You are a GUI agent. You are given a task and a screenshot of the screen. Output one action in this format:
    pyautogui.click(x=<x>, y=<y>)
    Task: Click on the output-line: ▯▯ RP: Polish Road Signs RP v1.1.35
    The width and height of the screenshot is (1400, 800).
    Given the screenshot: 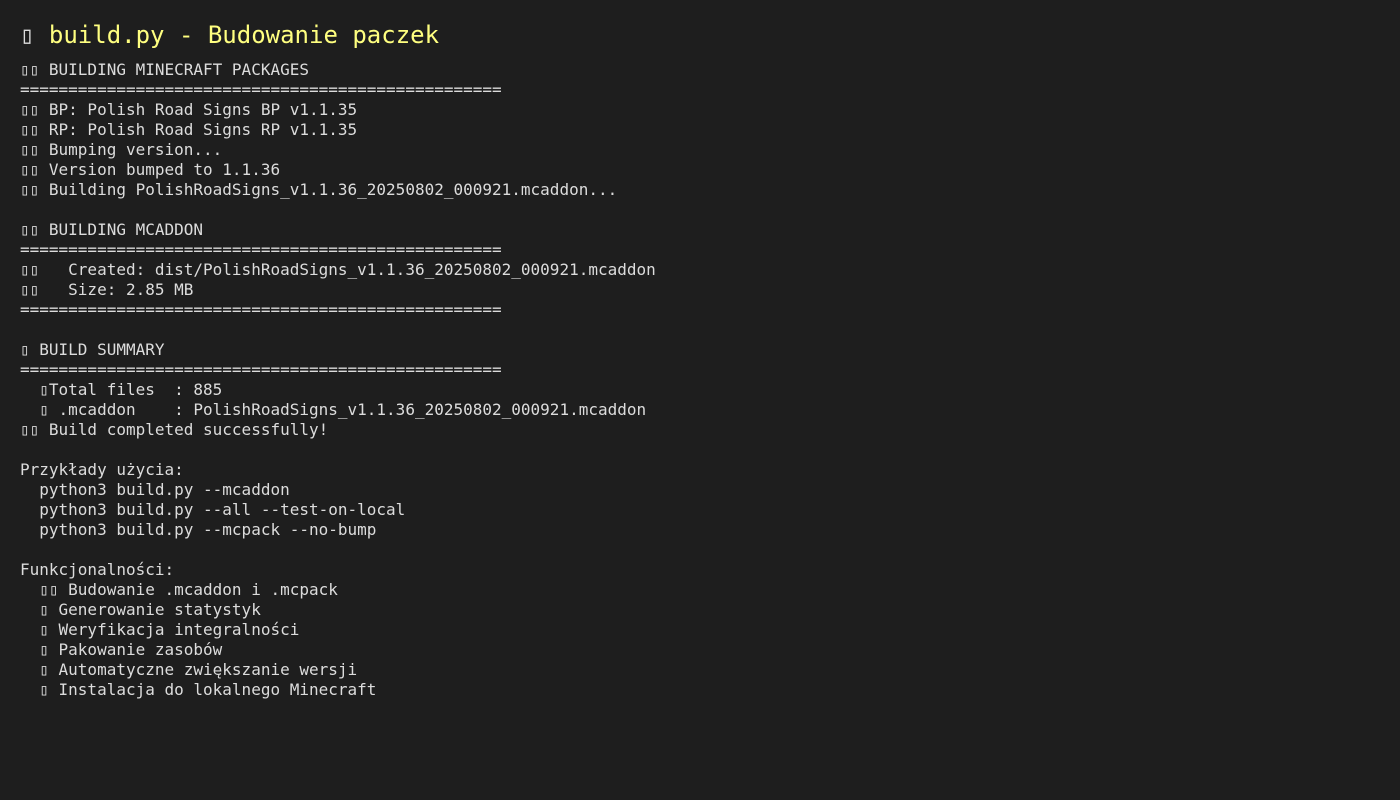 What is the action you would take?
    pyautogui.click(x=189, y=129)
    